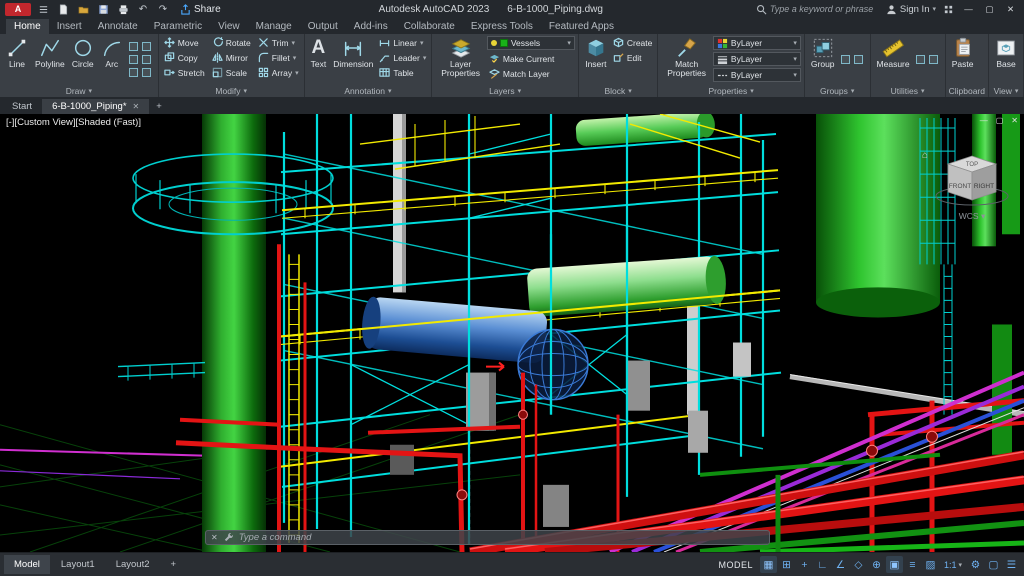  Describe the element at coordinates (618, 91) in the screenshot. I see `block-panel-label: Block ▾` at that location.